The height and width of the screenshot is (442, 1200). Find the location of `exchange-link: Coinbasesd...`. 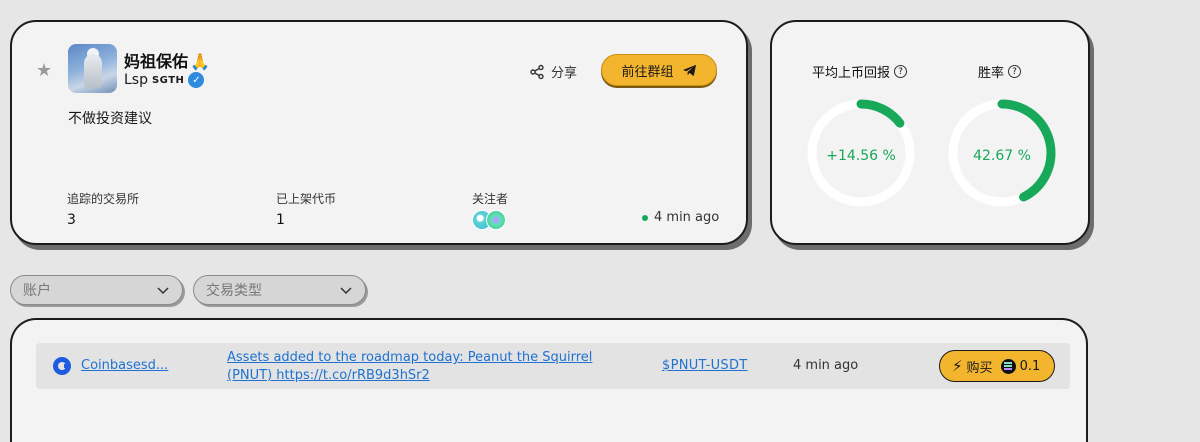

exchange-link: Coinbasesd... is located at coordinates (124, 365).